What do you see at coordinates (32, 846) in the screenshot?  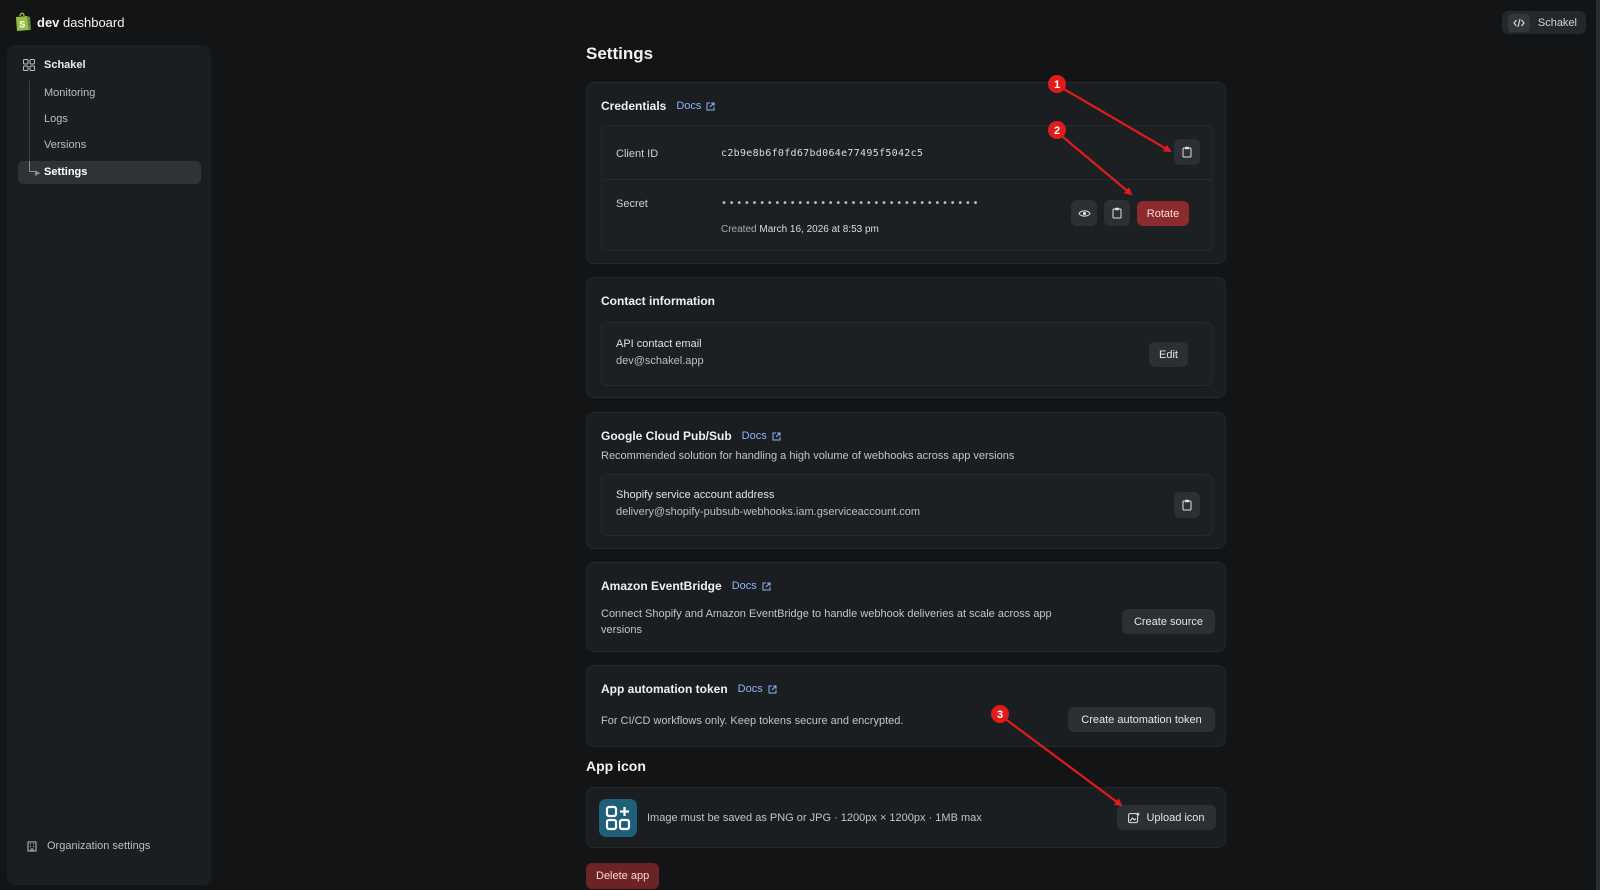 I see `building-icon` at bounding box center [32, 846].